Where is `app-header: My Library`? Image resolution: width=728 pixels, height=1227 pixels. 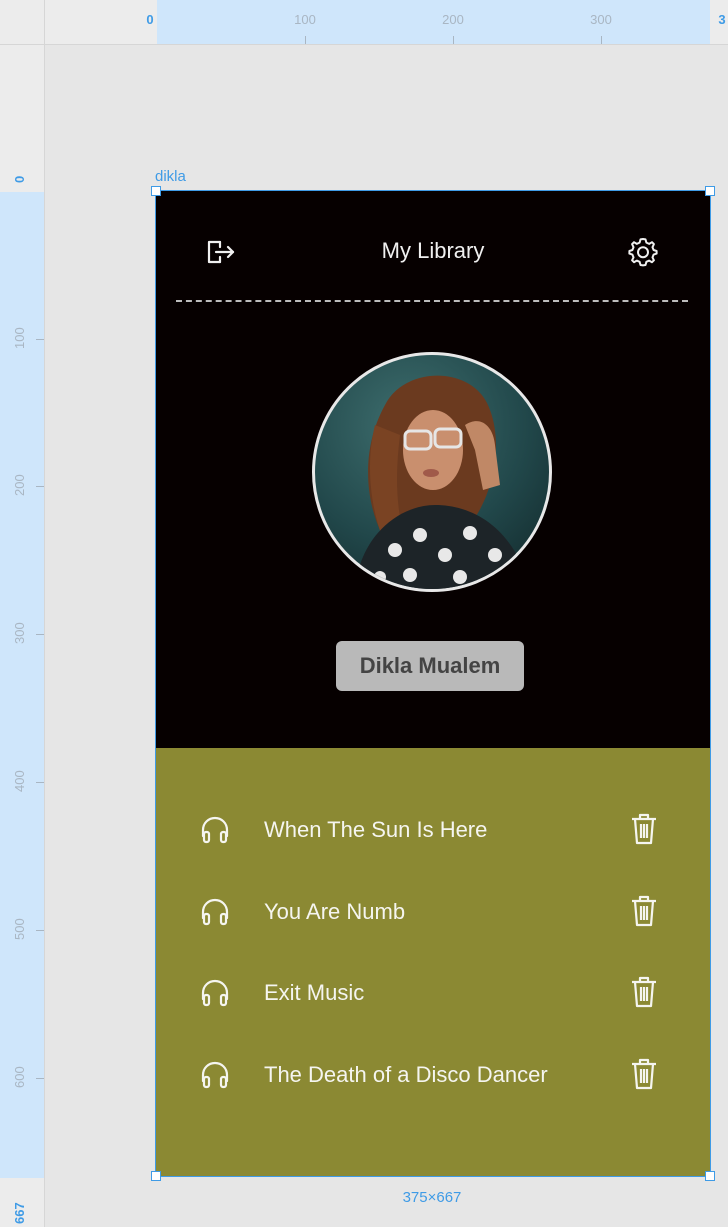
app-header: My Library is located at coordinates (433, 246).